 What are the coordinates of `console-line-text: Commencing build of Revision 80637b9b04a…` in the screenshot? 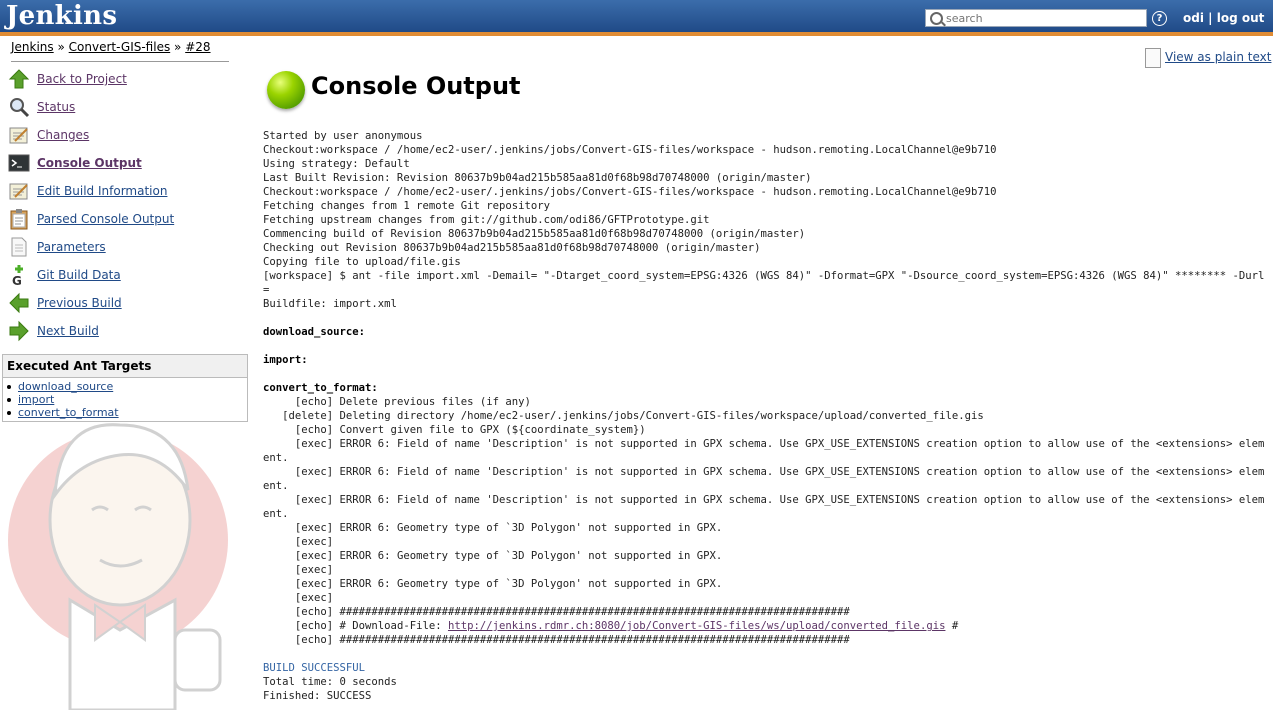 It's located at (534, 234).